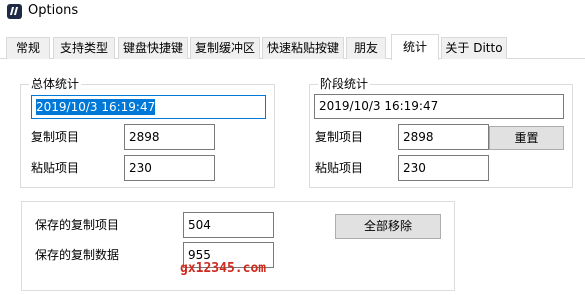 This screenshot has height=295, width=585. Describe the element at coordinates (14, 11) in the screenshot. I see `ditto-app-icon` at that location.